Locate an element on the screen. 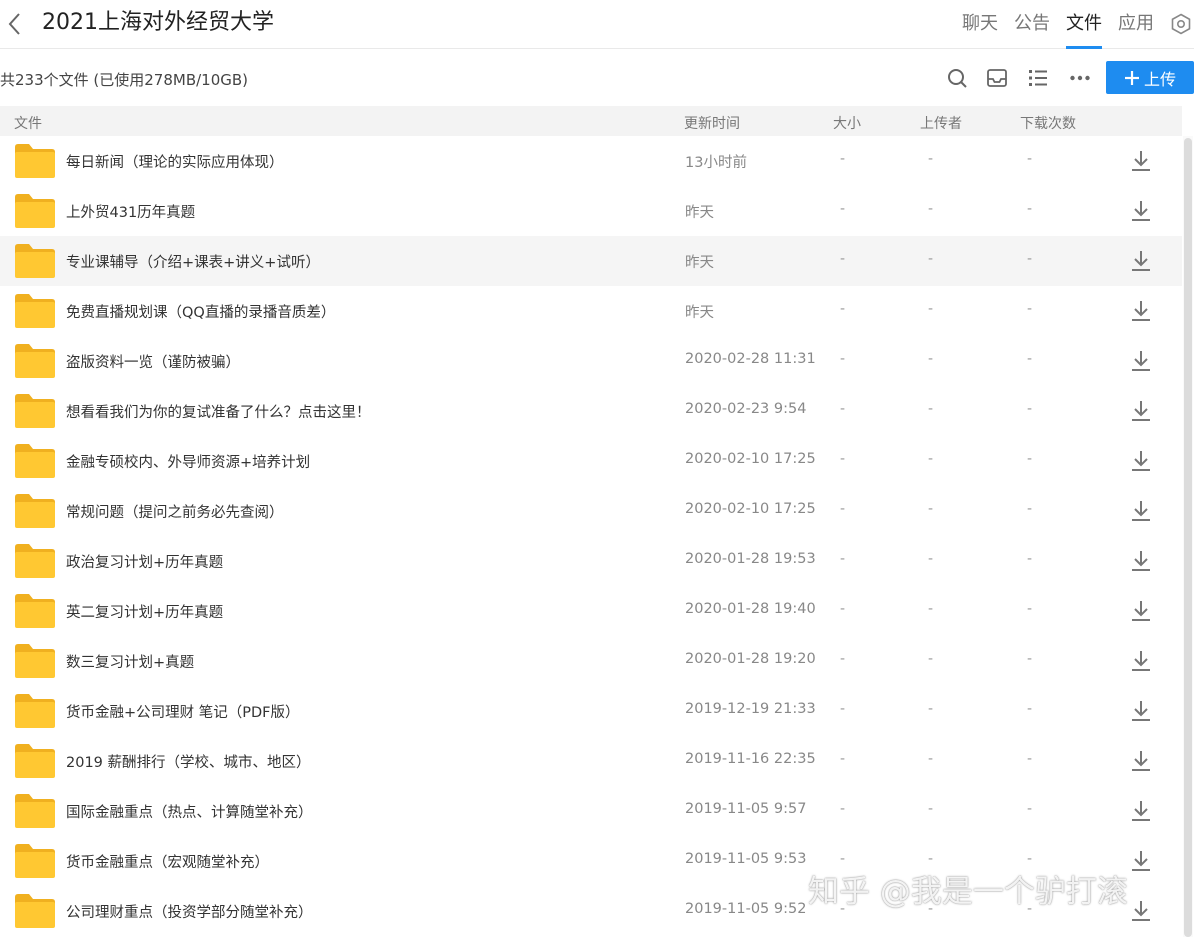 The height and width of the screenshot is (937, 1194). tab-nav: 聊天 公告 文件 应用 is located at coordinates (1078, 24).